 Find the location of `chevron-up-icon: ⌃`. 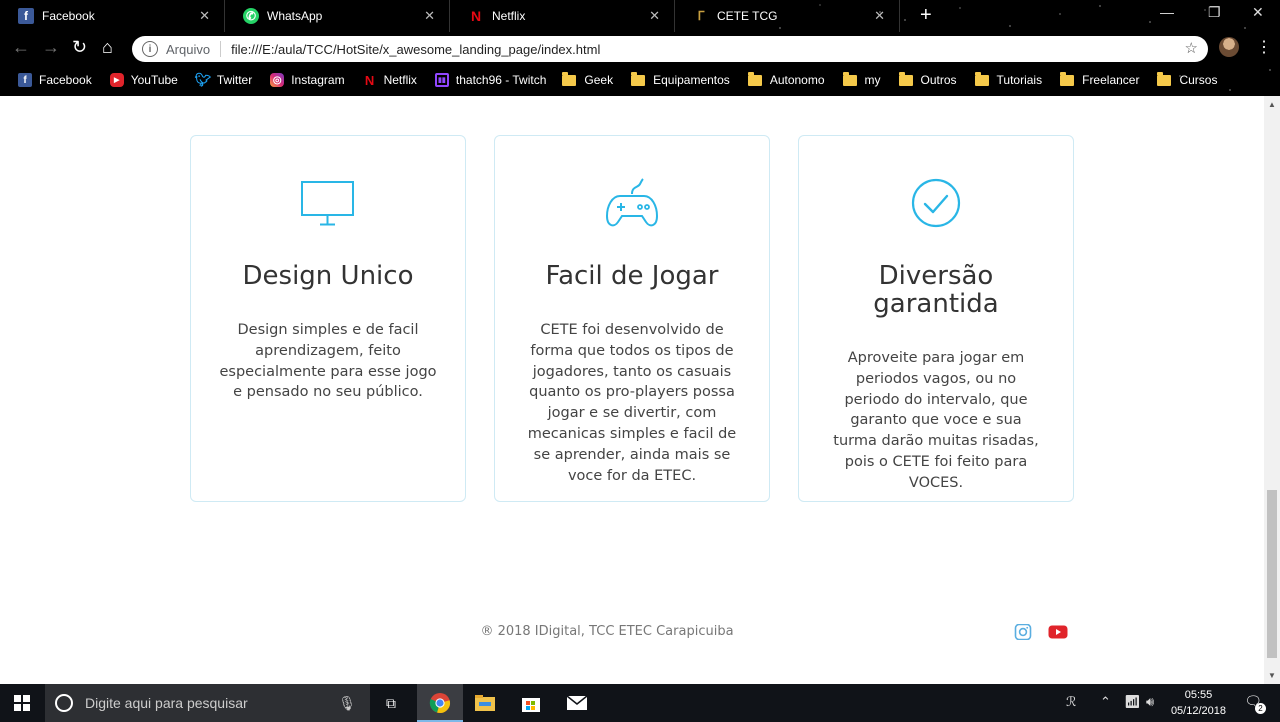

chevron-up-icon: ⌃ is located at coordinates (1105, 702).